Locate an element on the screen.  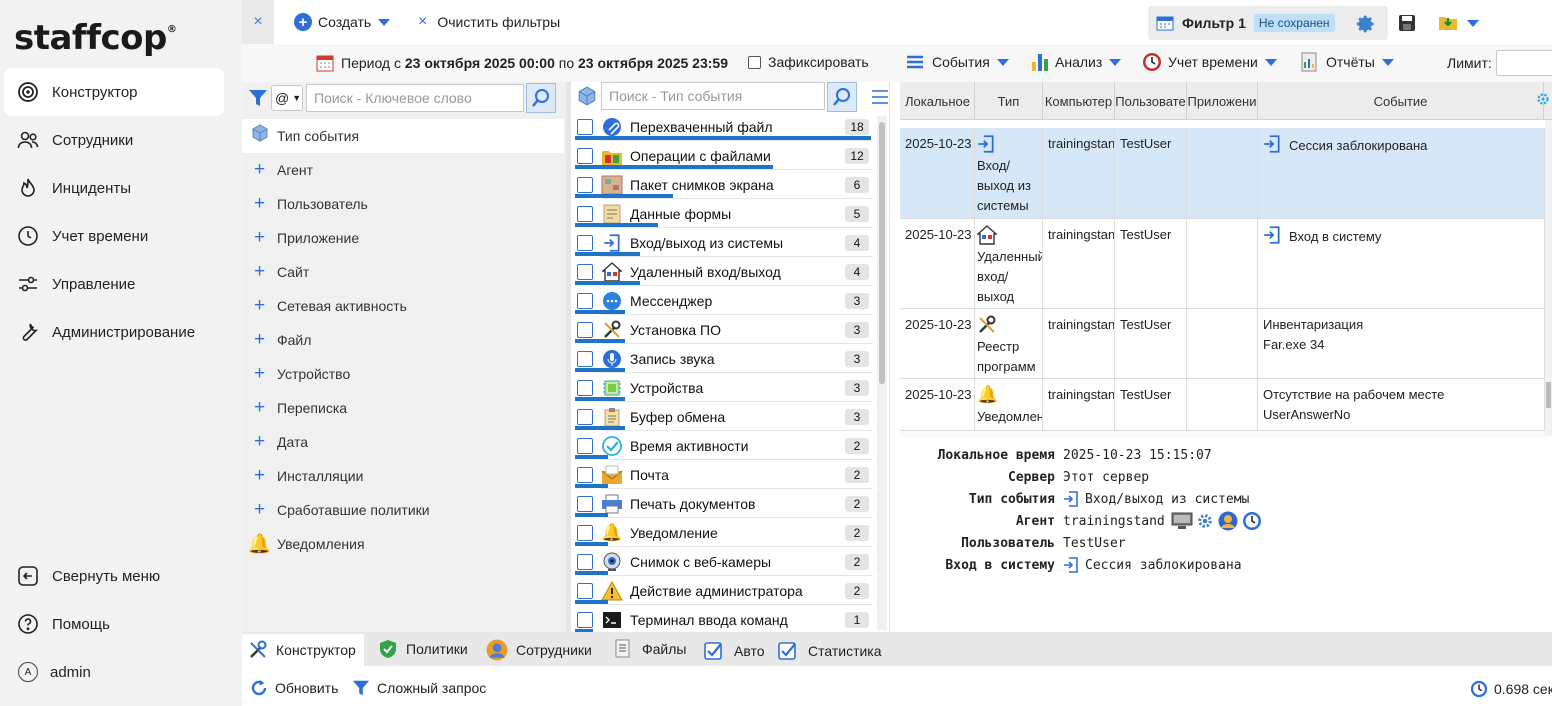
chevron-down-icon is located at coordinates (1473, 23).